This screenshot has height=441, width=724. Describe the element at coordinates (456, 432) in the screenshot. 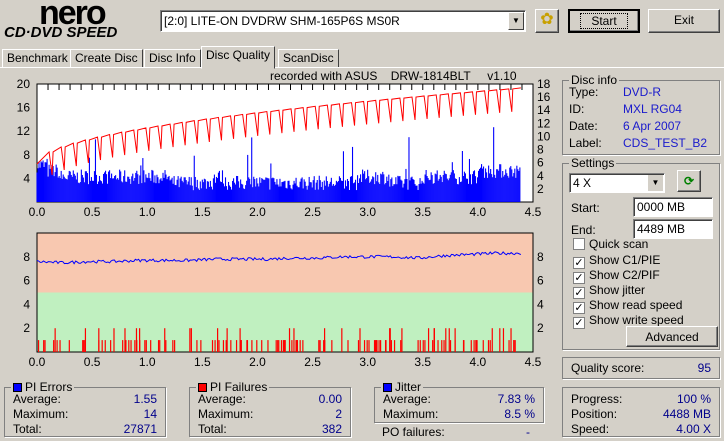

I see `po-failures: PO failures: -` at that location.